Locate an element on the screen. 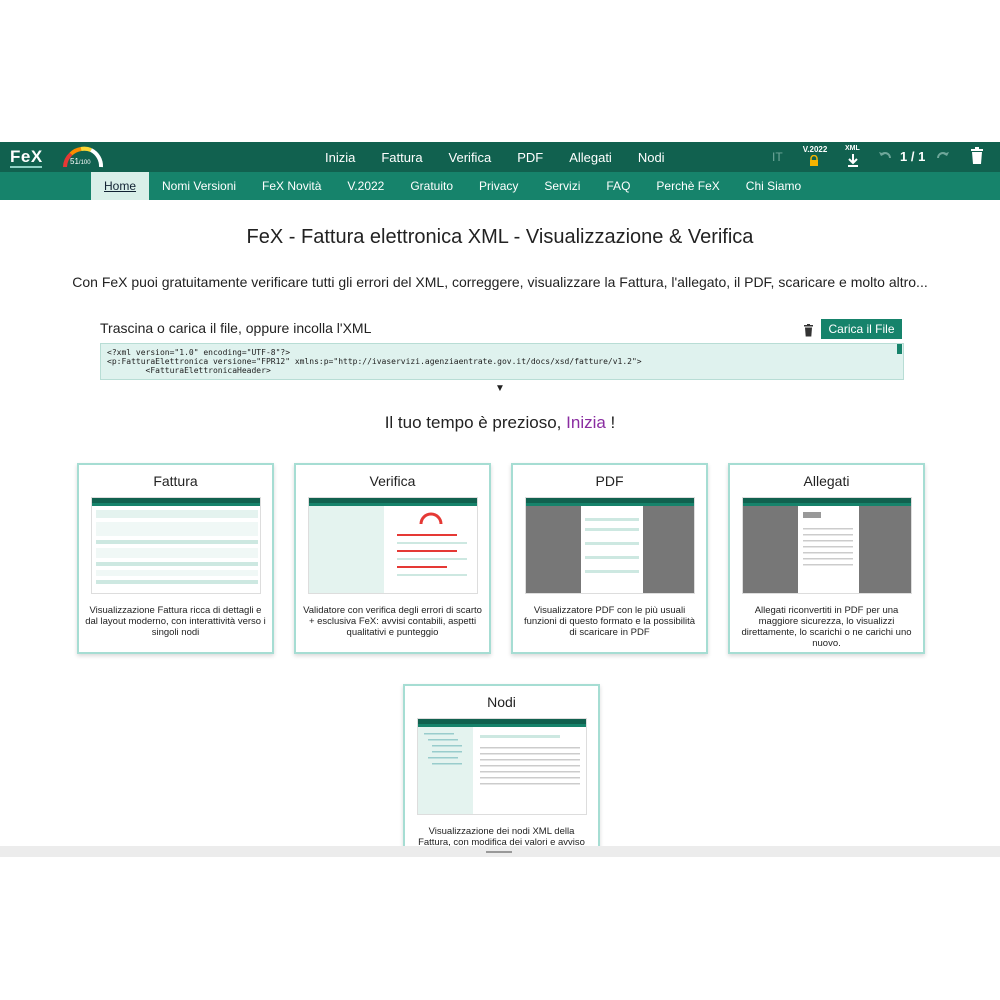 The image size is (1000, 1000). logo-underline is located at coordinates (26, 167).